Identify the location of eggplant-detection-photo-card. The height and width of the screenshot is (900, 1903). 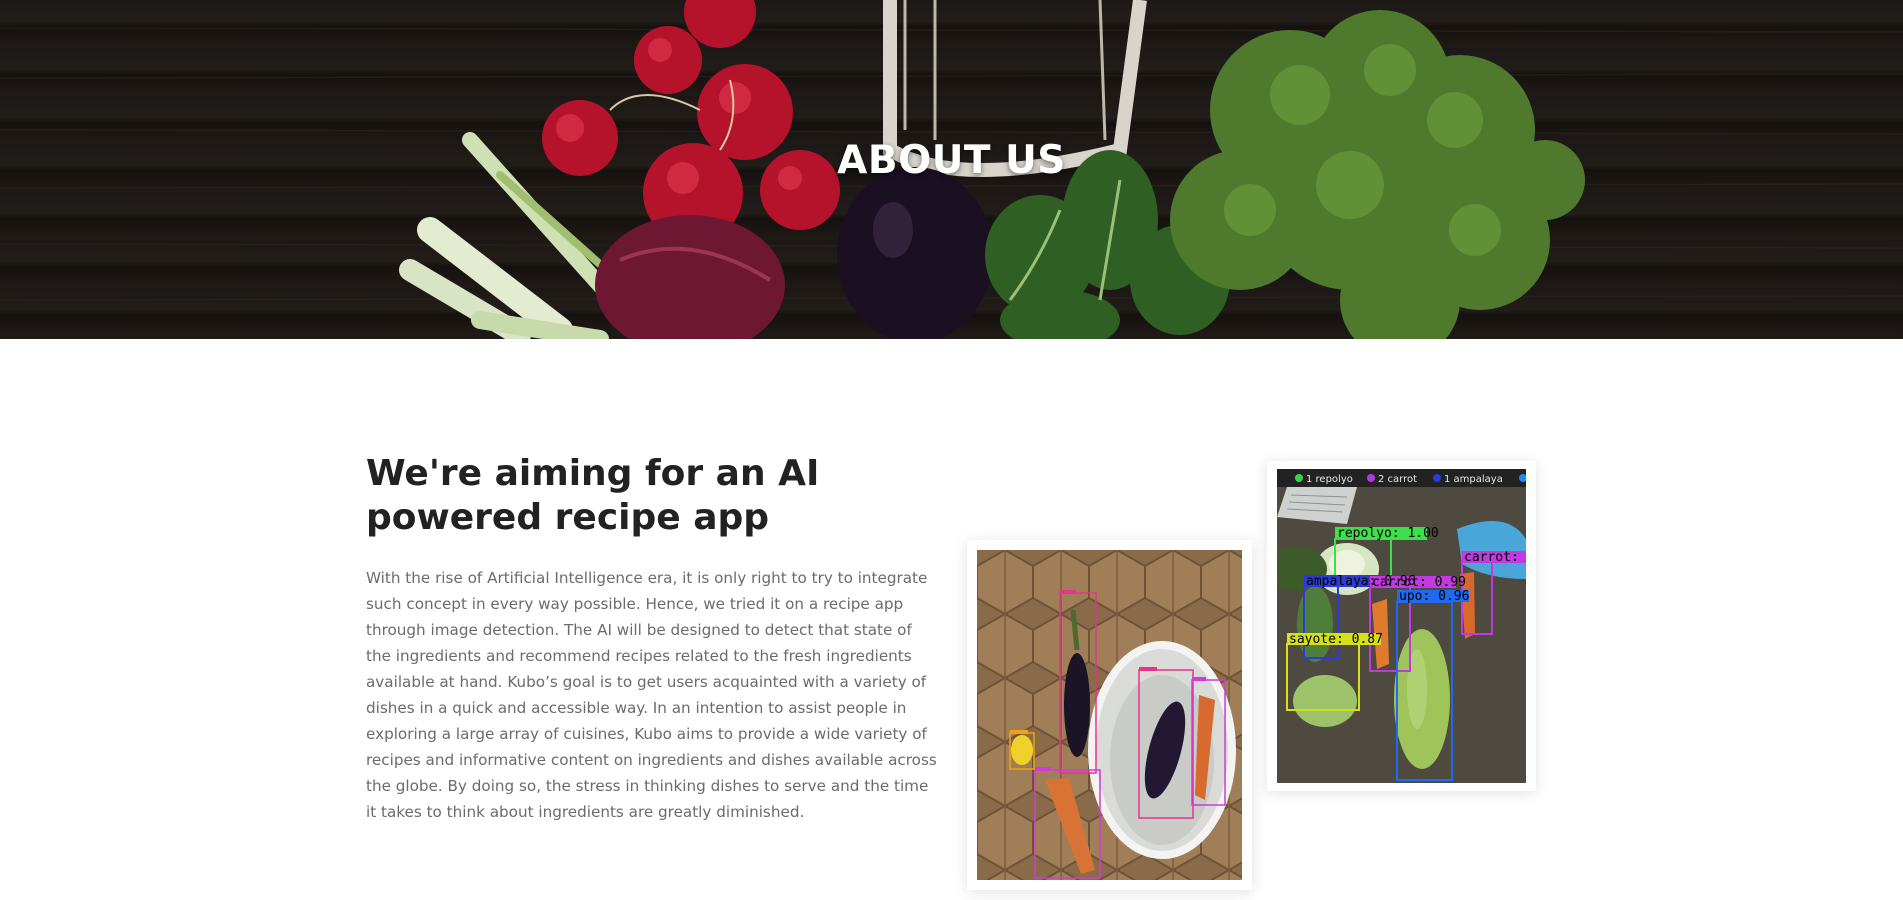
(1109, 715).